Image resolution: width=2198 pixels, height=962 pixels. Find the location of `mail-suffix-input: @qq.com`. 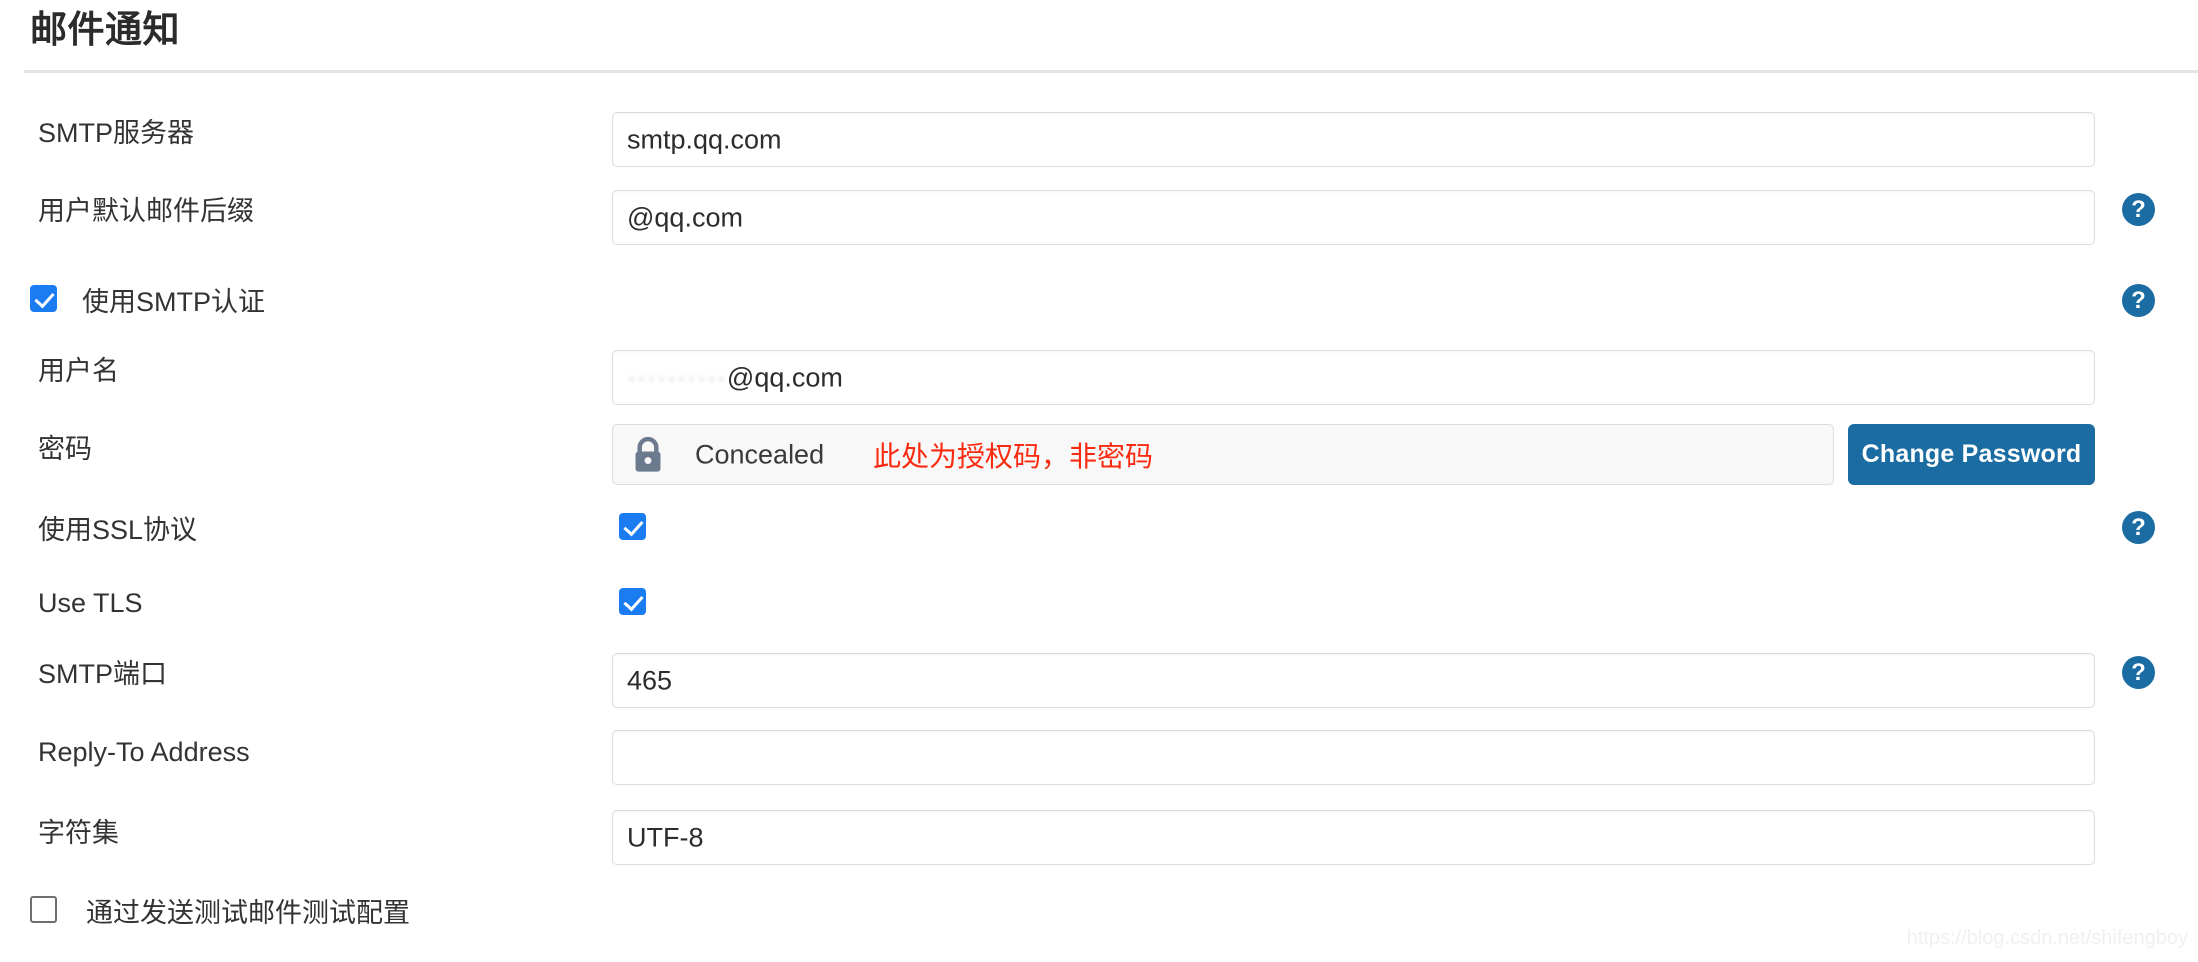

mail-suffix-input: @qq.com is located at coordinates (1353, 217).